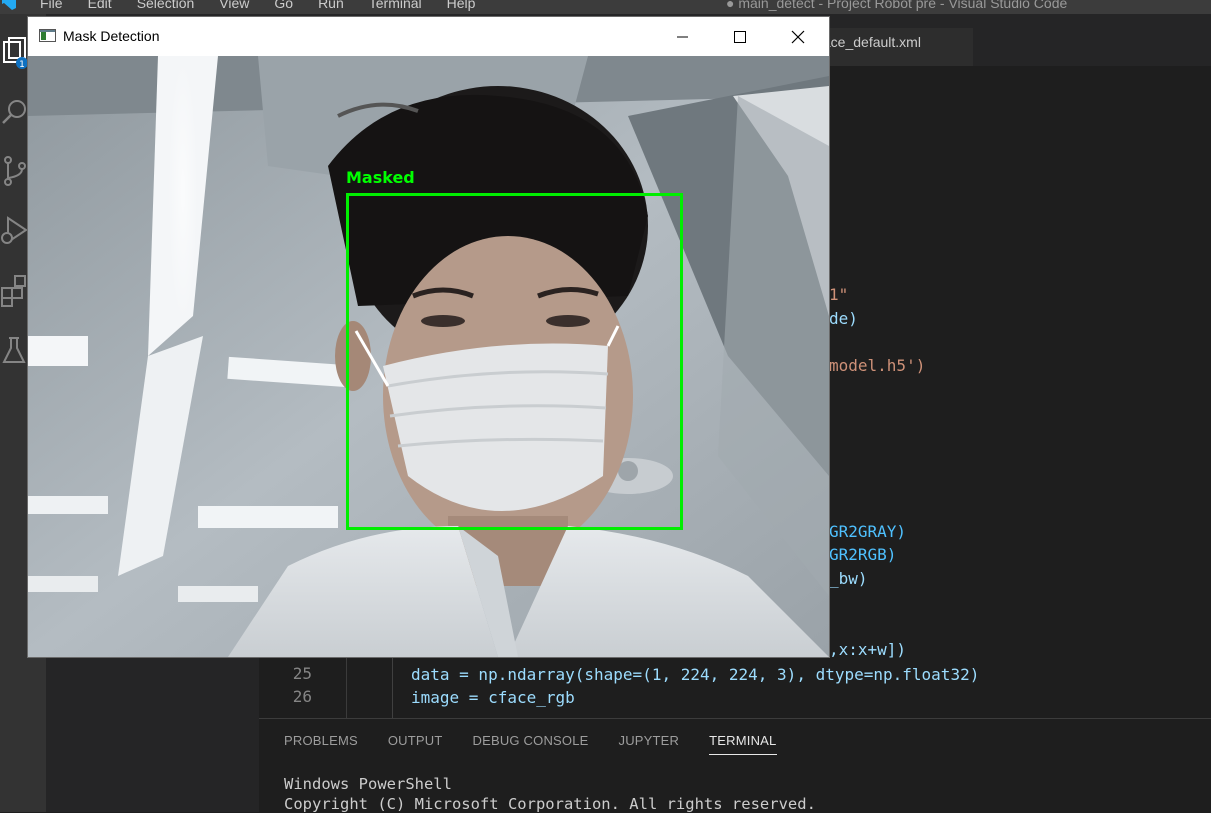 This screenshot has height=813, width=1211. What do you see at coordinates (848, 578) in the screenshot?
I see `code-fragment: _bw)` at bounding box center [848, 578].